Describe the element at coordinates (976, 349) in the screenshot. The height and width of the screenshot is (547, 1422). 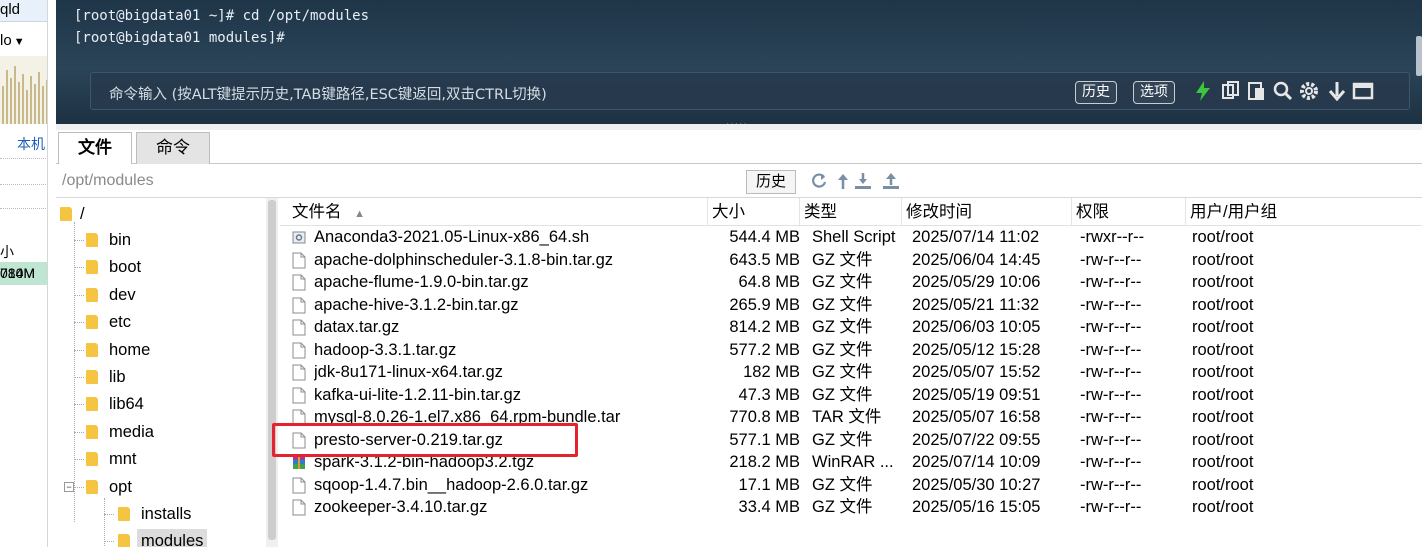
I see `file-modified: 2025/05/12 15:28` at that location.